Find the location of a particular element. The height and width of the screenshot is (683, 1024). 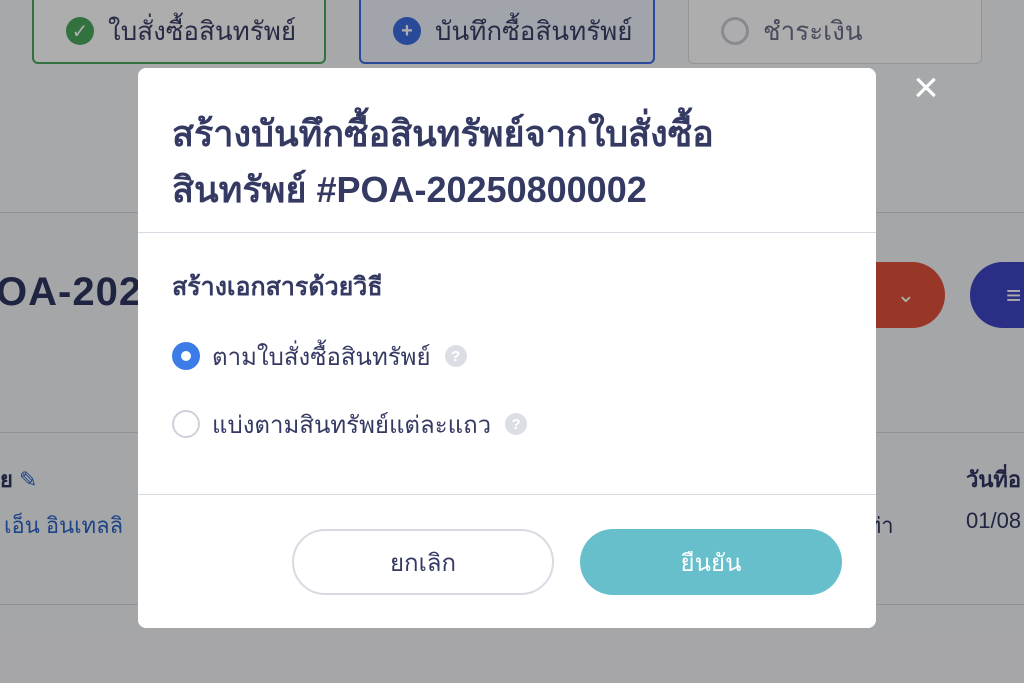

option-split-by-row: แบ่งตามสินทรัพย์แต่ละแถว ? is located at coordinates (507, 424).